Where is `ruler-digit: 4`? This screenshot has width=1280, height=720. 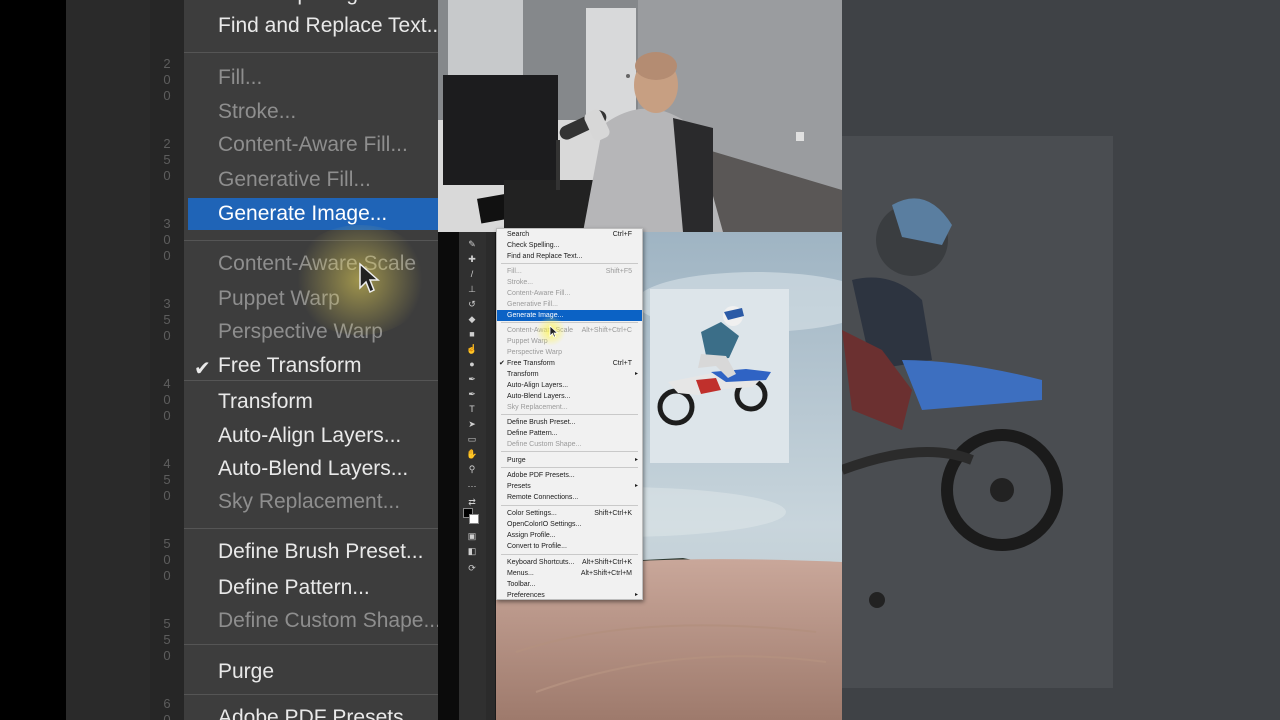
ruler-digit: 4 is located at coordinates (167, 463).